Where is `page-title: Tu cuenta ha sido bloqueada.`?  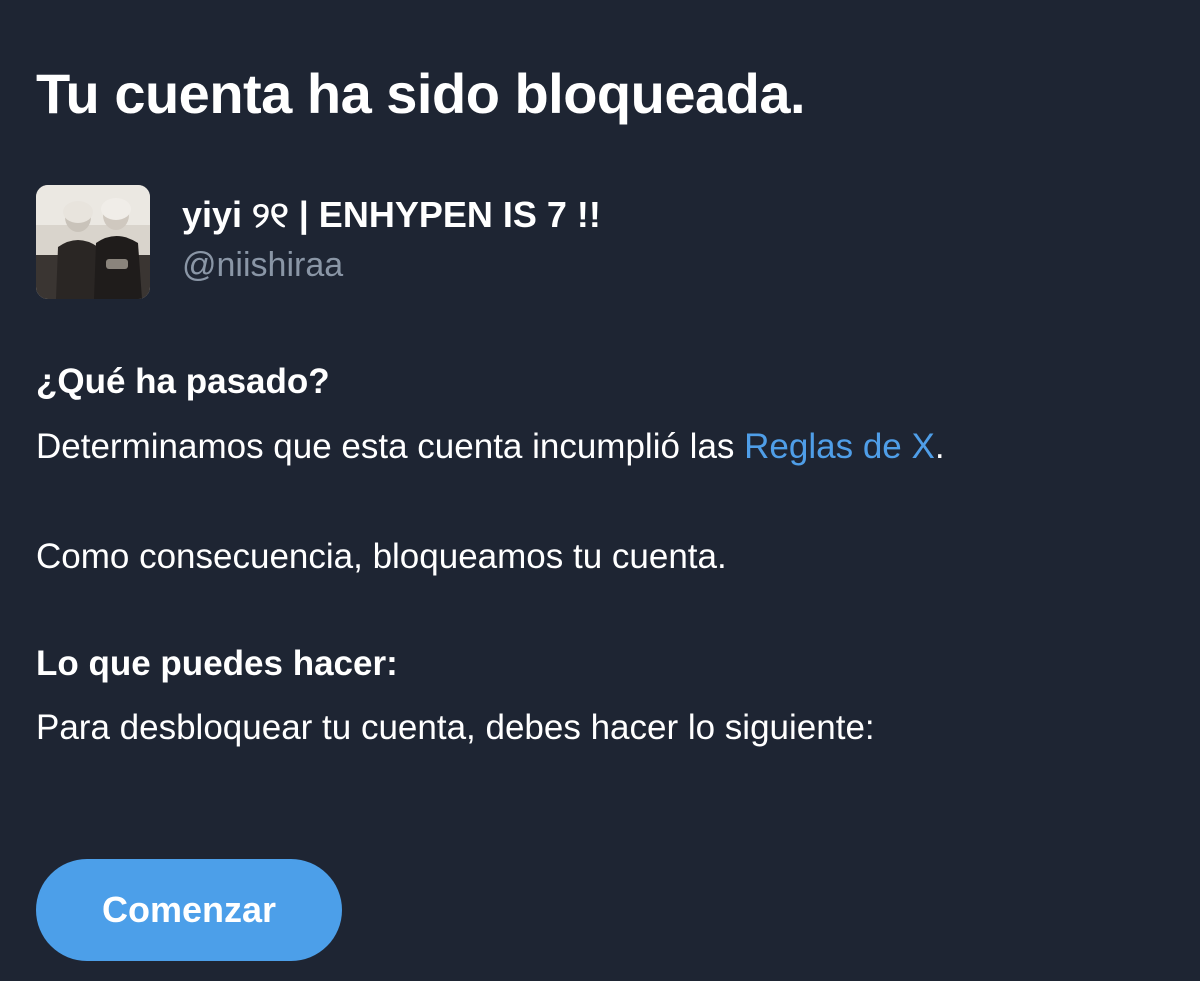 page-title: Tu cuenta ha sido bloqueada. is located at coordinates (421, 93).